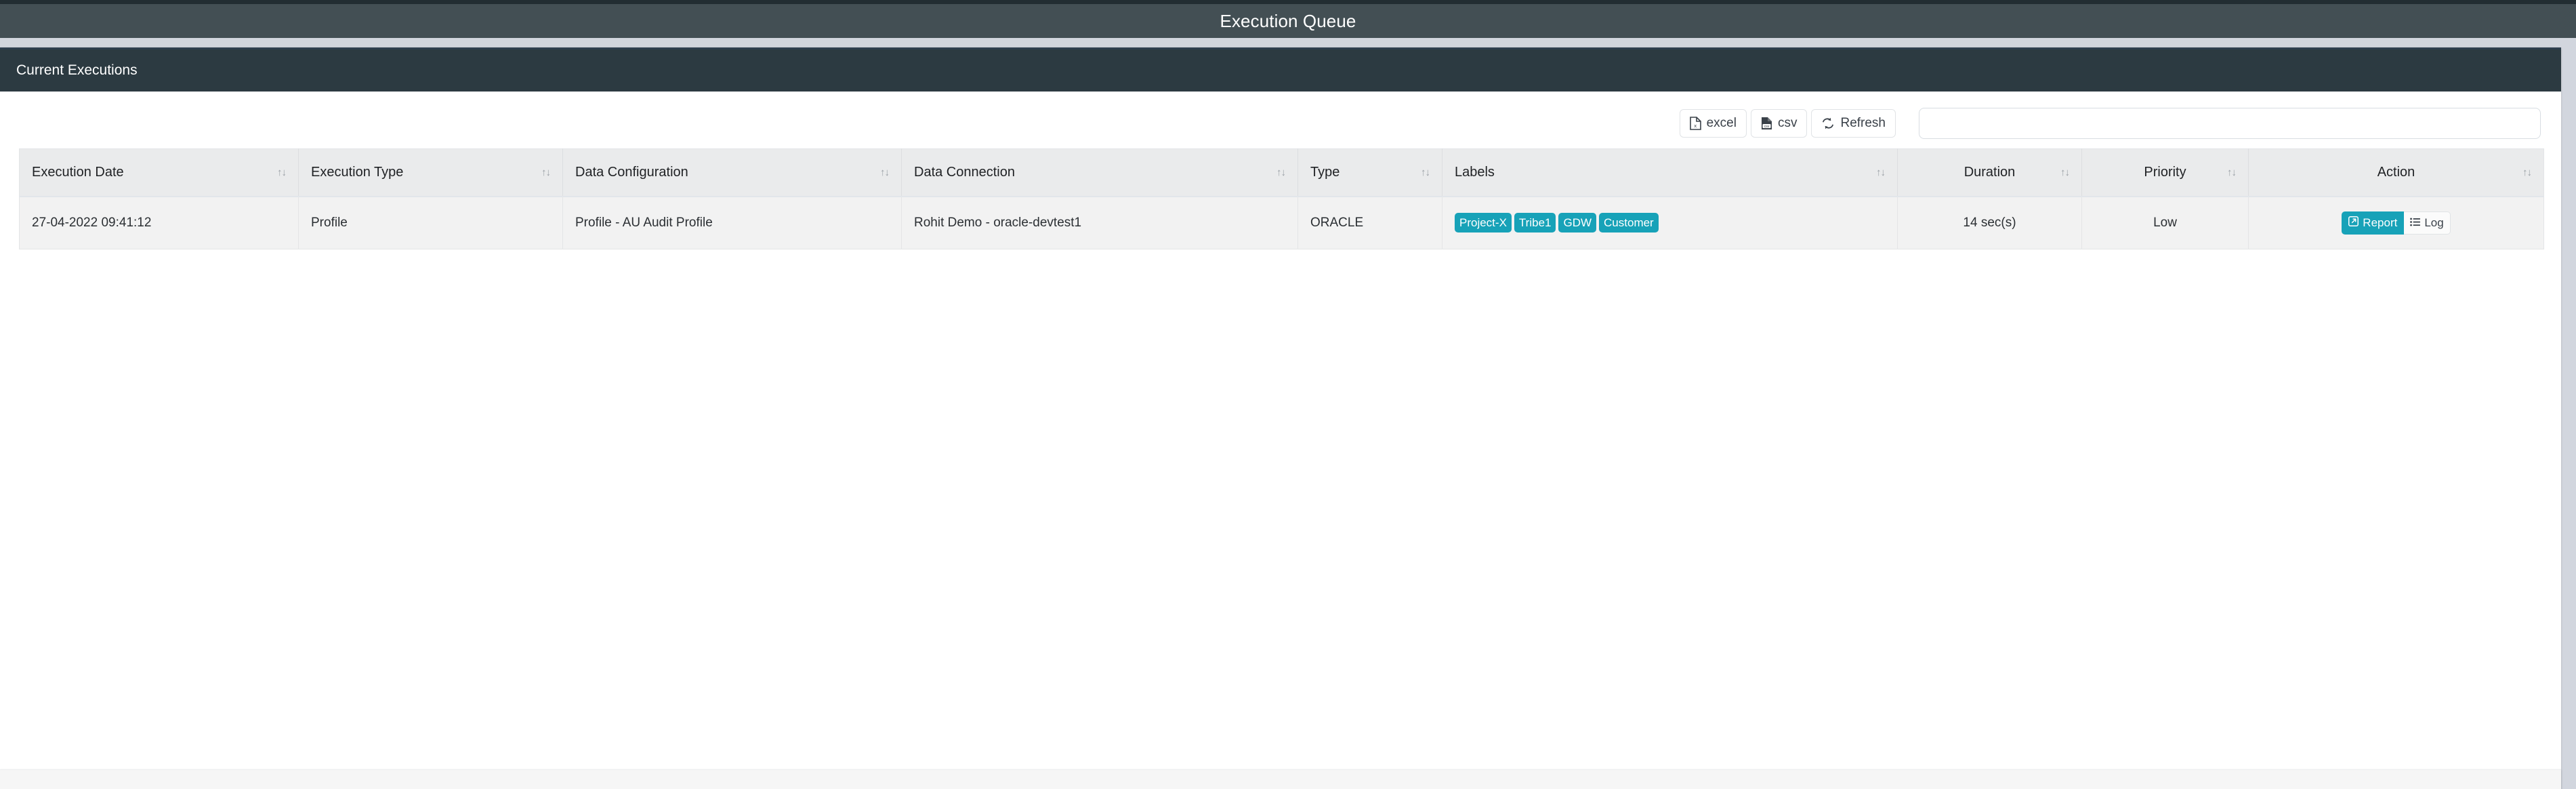  I want to click on svg-text: x, so click(1695, 126).